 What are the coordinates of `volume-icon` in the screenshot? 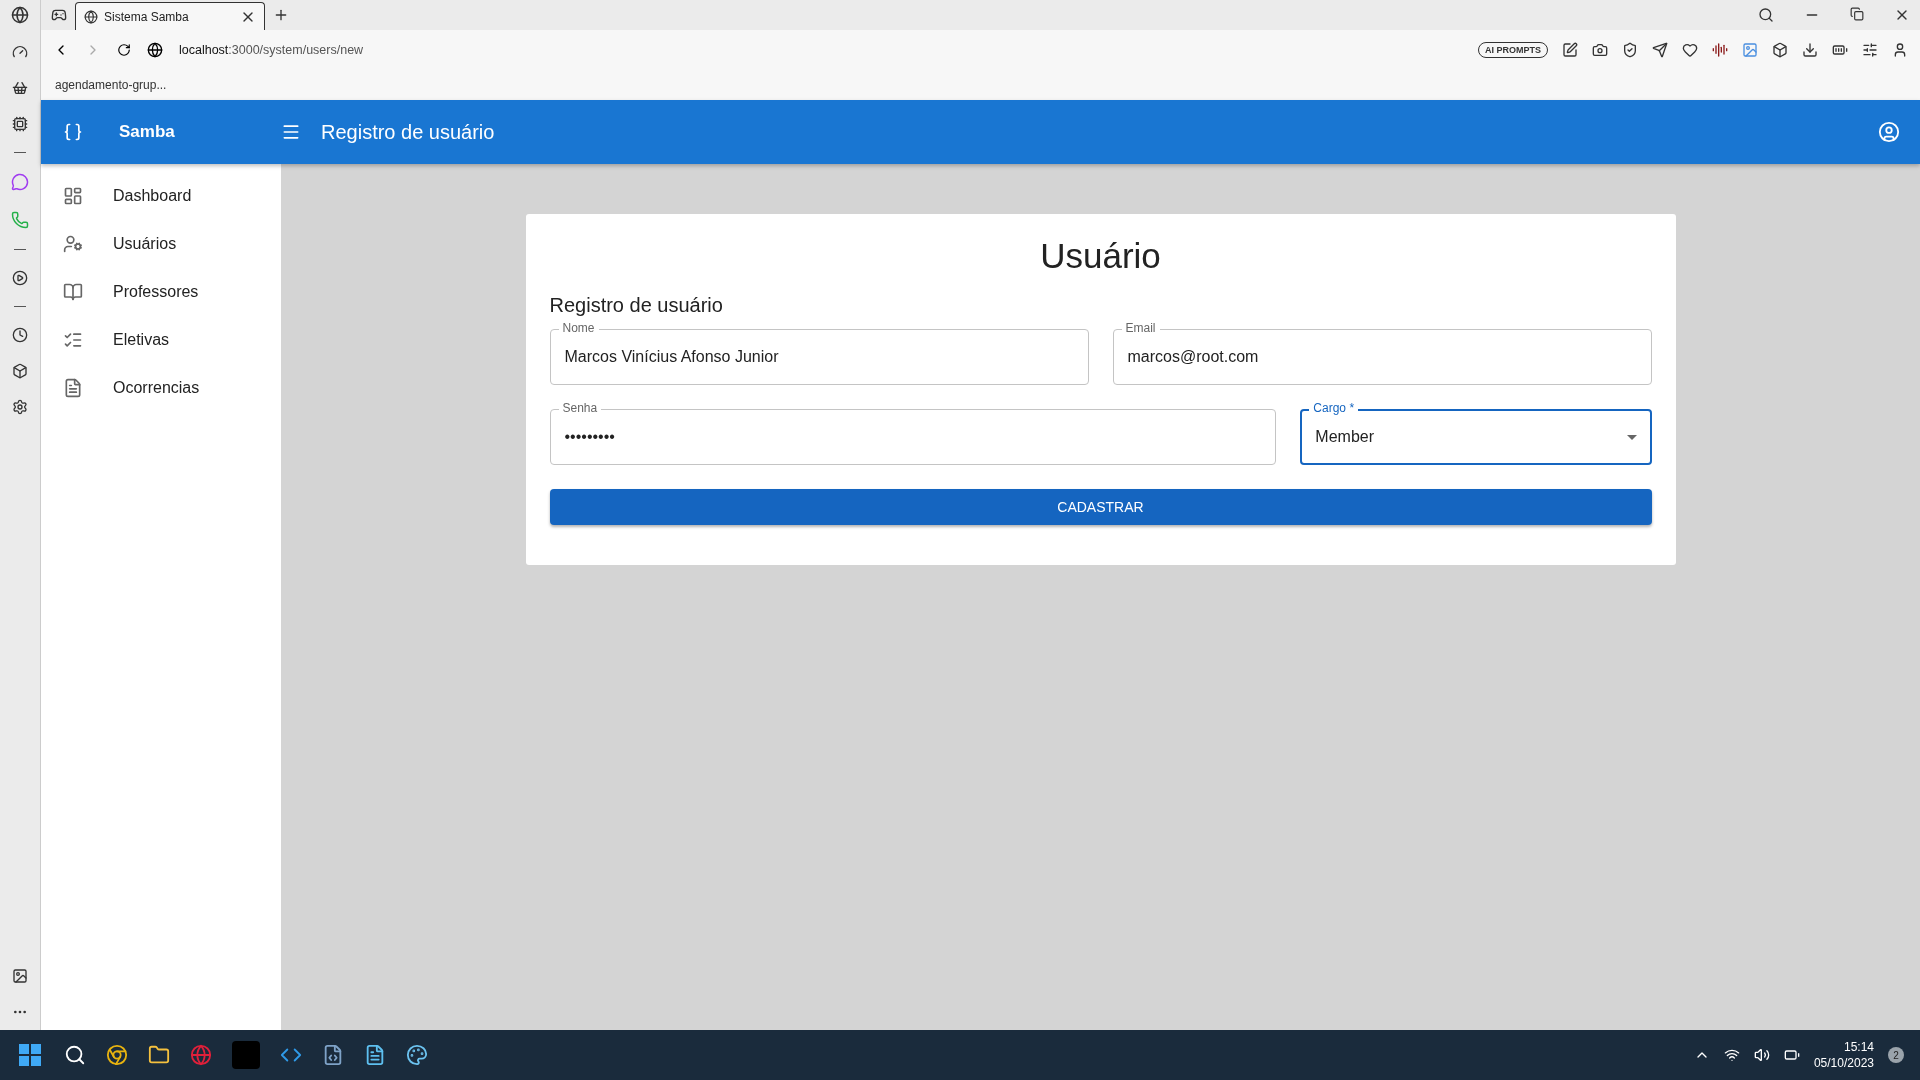 It's located at (1761, 1055).